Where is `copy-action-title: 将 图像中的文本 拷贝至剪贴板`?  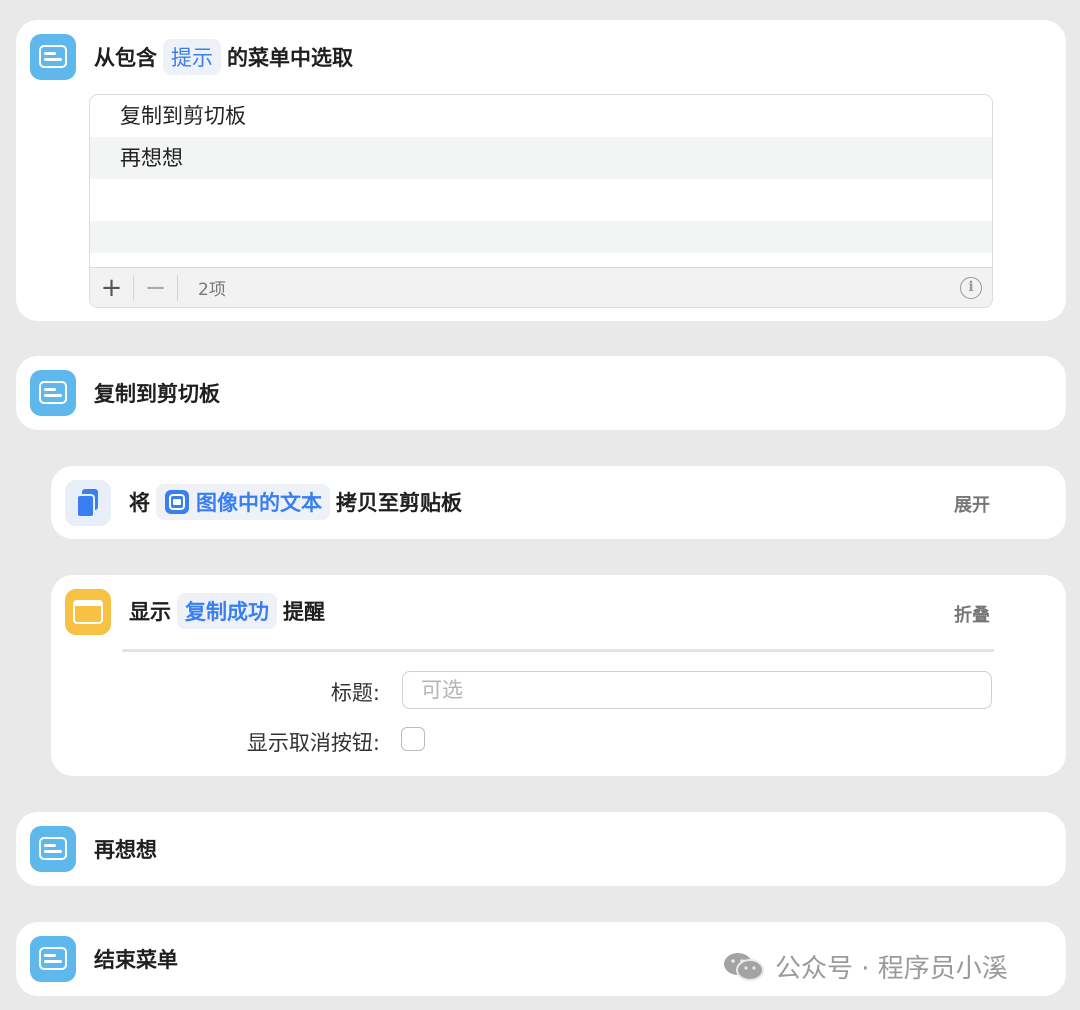
copy-action-title: 将 图像中的文本 拷贝至剪贴板 is located at coordinates (295, 502).